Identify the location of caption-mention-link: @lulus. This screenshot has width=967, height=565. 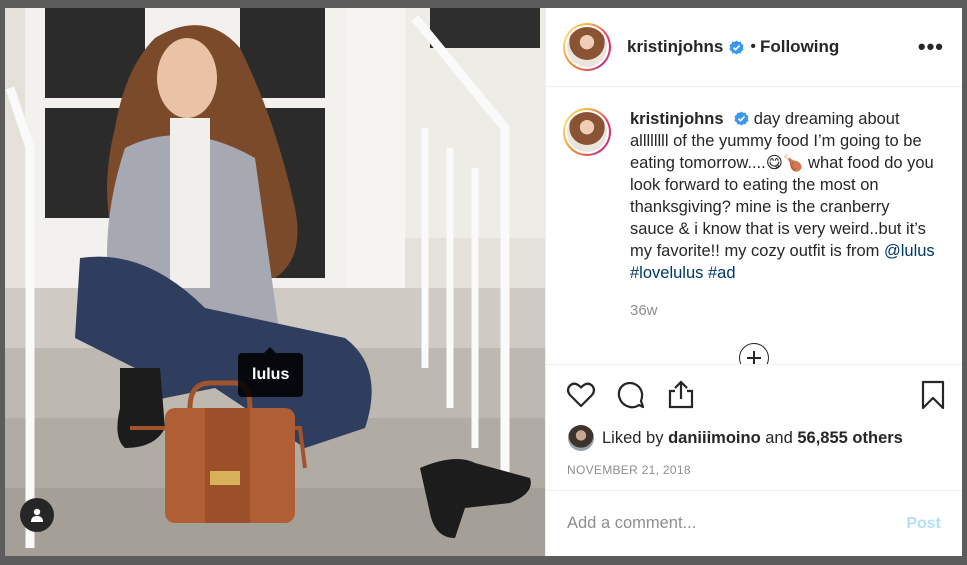
(909, 251).